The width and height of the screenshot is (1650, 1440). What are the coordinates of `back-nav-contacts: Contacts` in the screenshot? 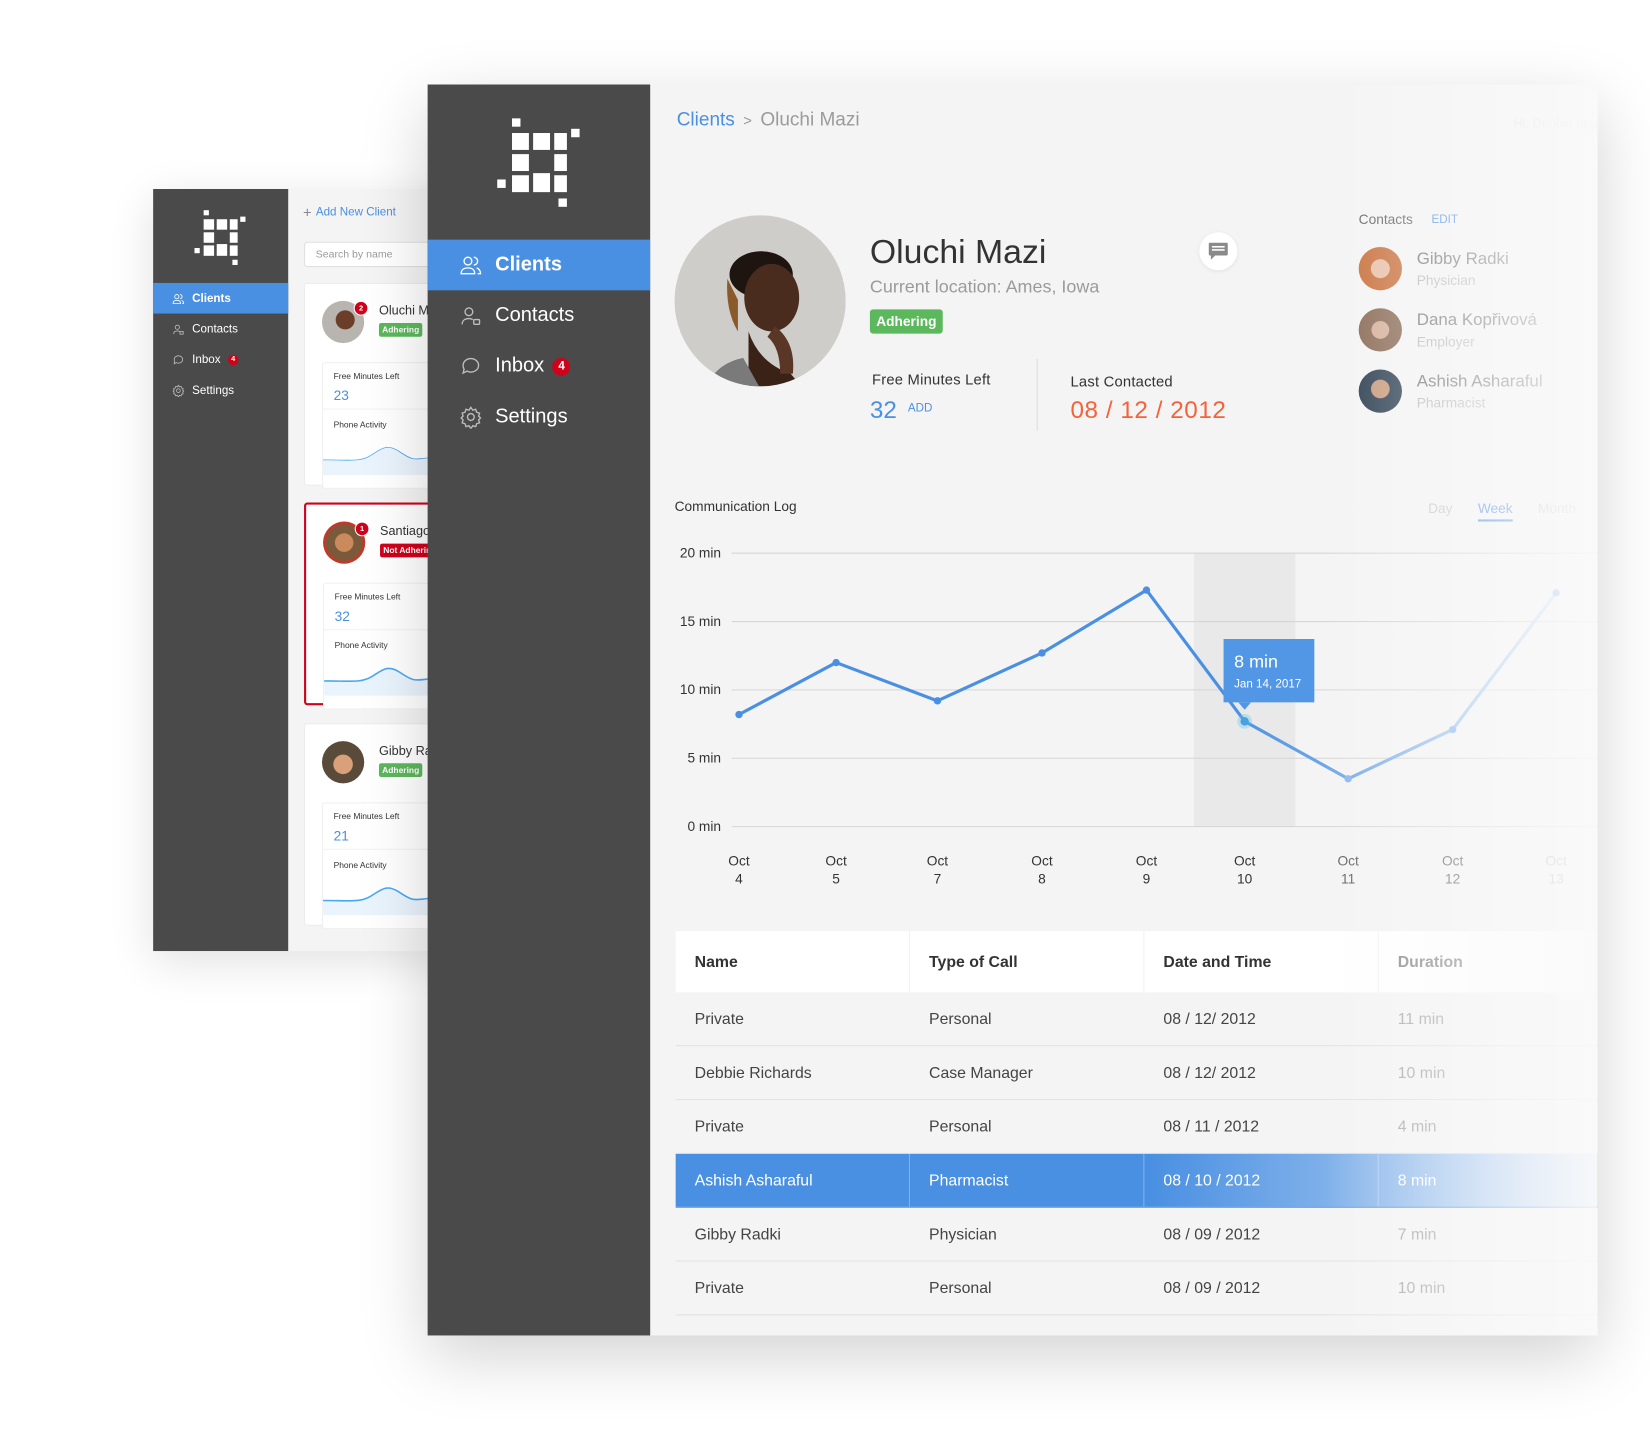 It's located at (220, 329).